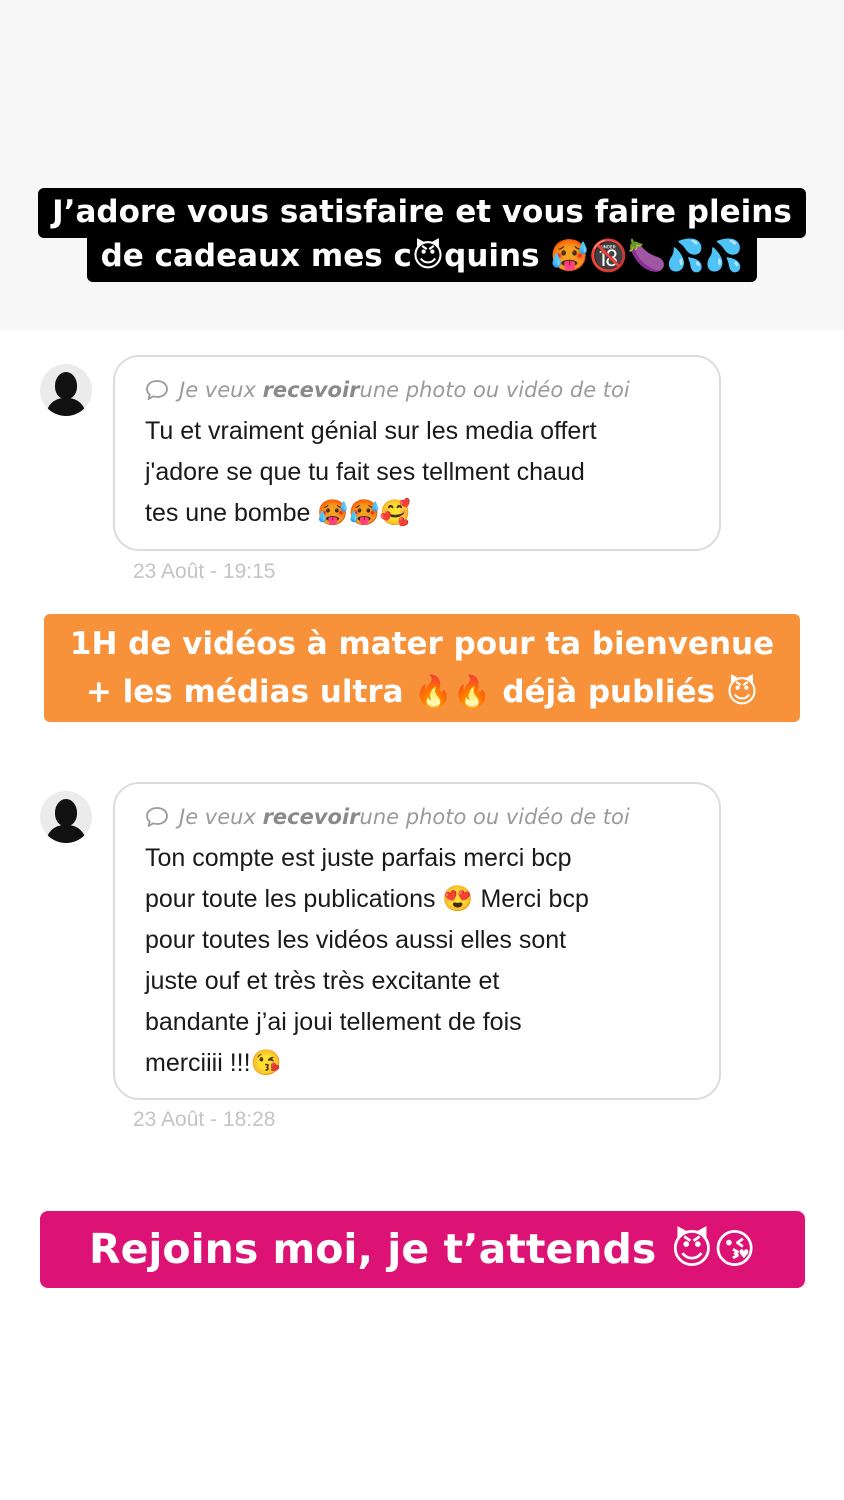 The height and width of the screenshot is (1500, 844). Describe the element at coordinates (422, 692) in the screenshot. I see `promo-line-2: + les médias ultra 🔥🔥 déjà publiés 😈` at that location.